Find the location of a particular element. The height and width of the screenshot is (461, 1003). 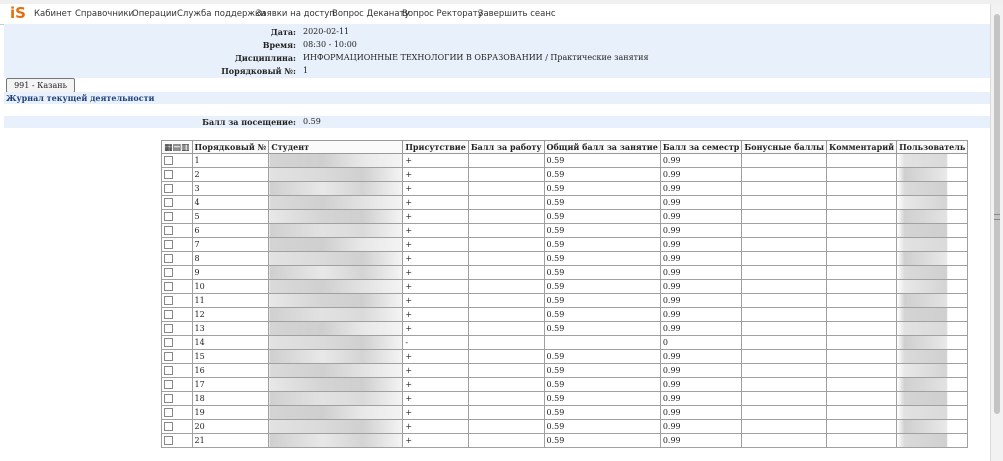

menu-item-access-requests: Заявки на доступ is located at coordinates (295, 14).